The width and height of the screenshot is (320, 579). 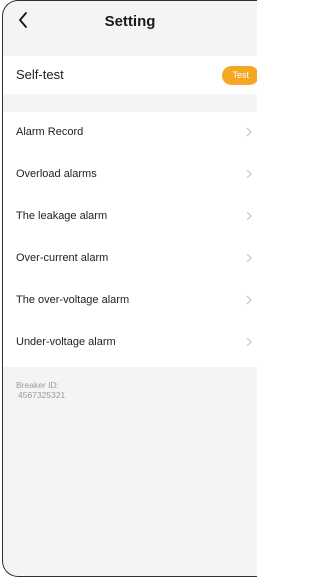 I want to click on page-title: Setting, so click(x=130, y=21).